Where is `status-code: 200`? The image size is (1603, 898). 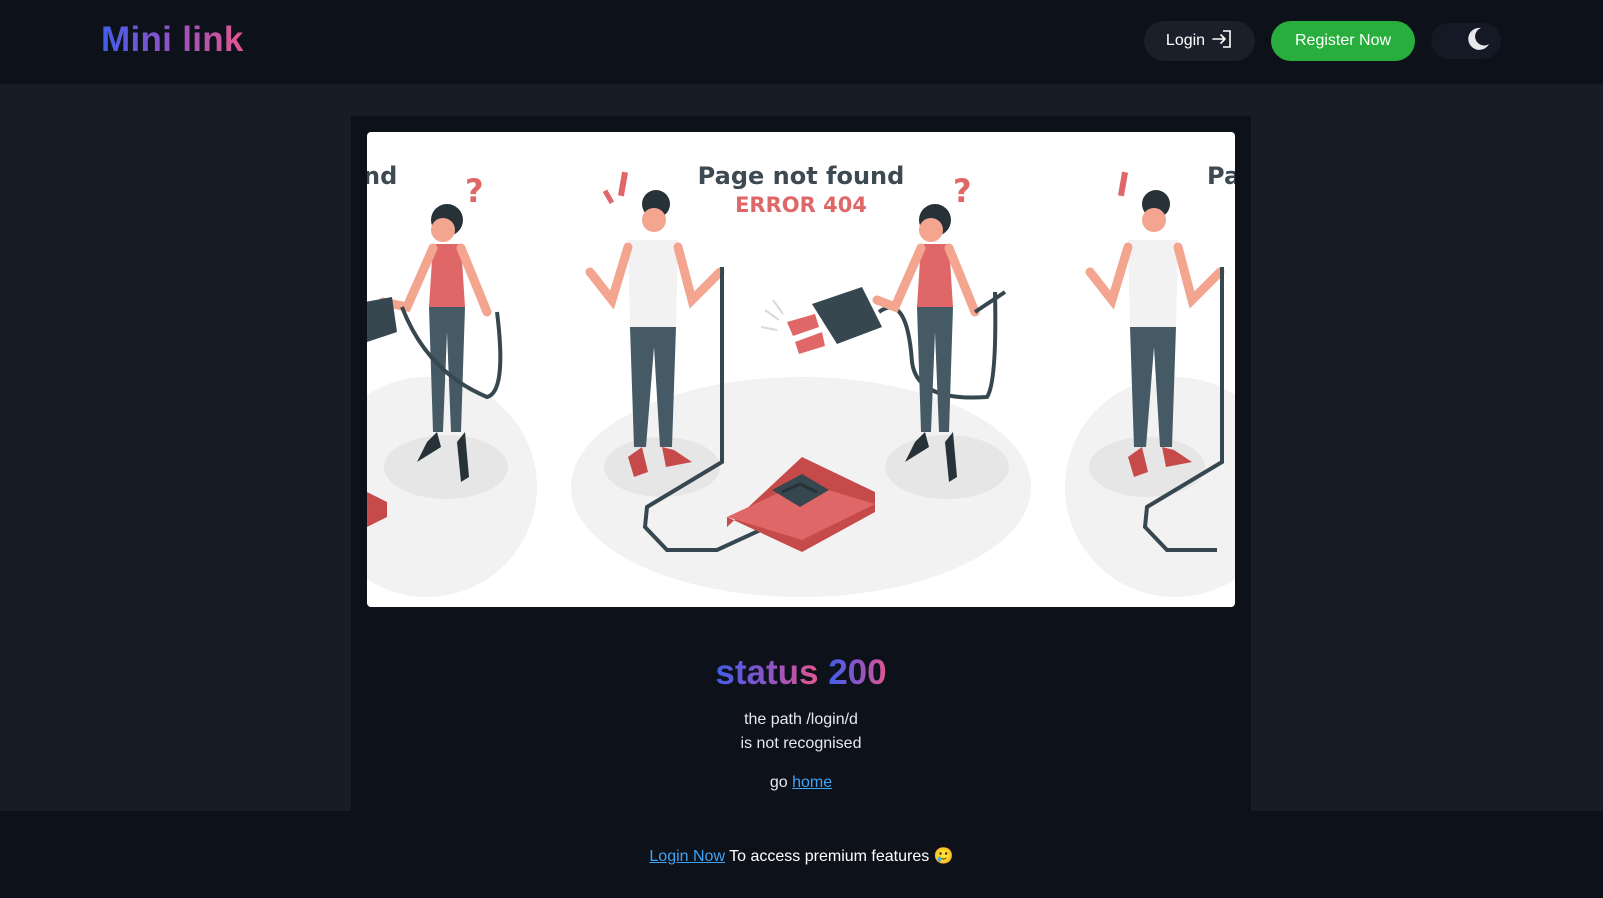 status-code: 200 is located at coordinates (857, 672).